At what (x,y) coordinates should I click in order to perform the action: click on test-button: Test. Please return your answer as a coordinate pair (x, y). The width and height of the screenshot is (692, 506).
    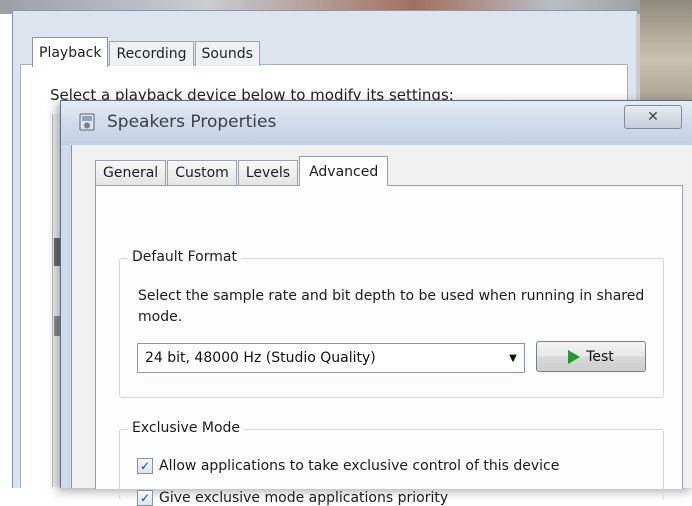
    Looking at the image, I should click on (591, 356).